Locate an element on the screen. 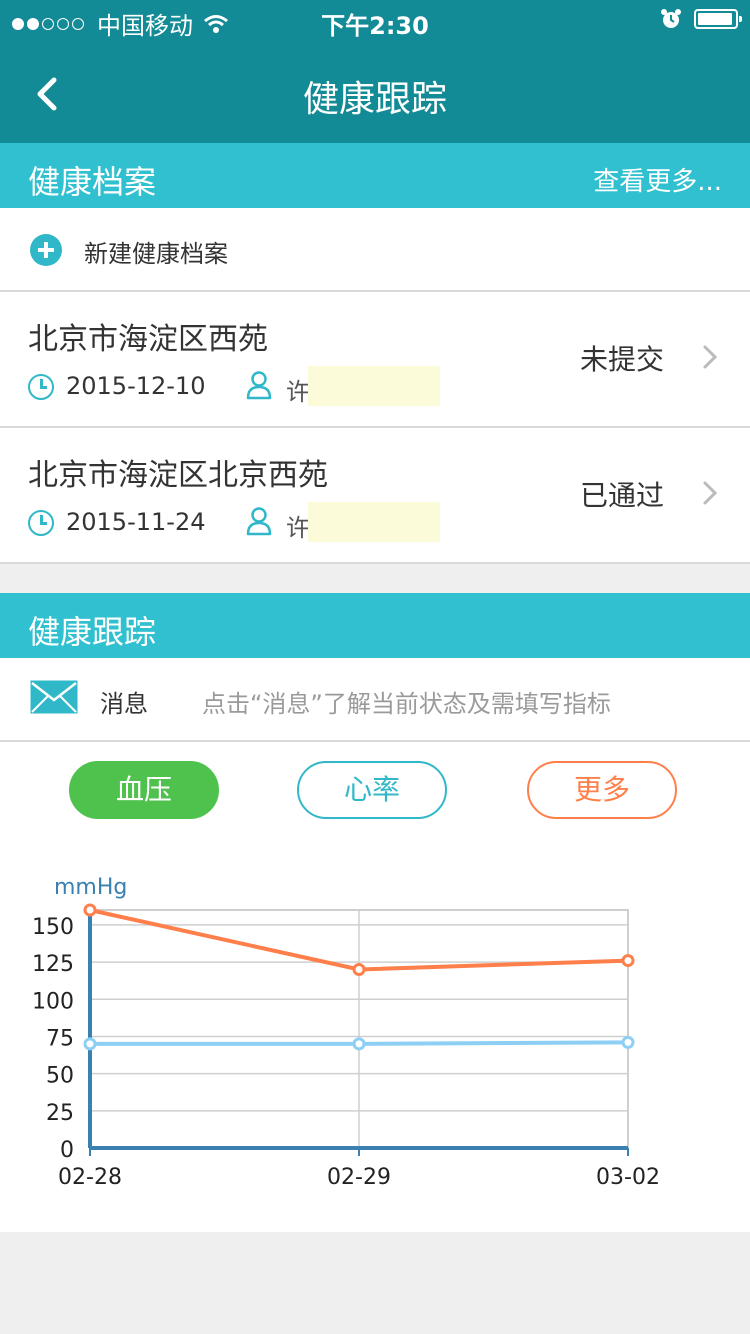  tab-blood-pressure: 血压 is located at coordinates (144, 790).